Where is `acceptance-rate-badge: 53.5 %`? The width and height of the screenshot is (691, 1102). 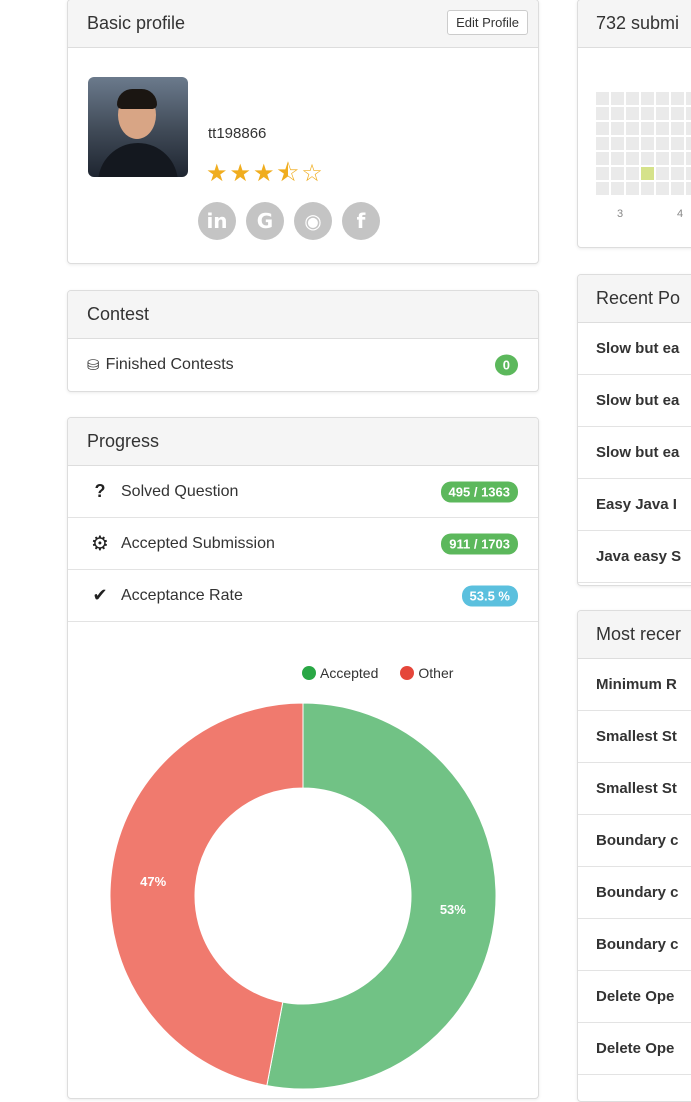 acceptance-rate-badge: 53.5 % is located at coordinates (489, 595).